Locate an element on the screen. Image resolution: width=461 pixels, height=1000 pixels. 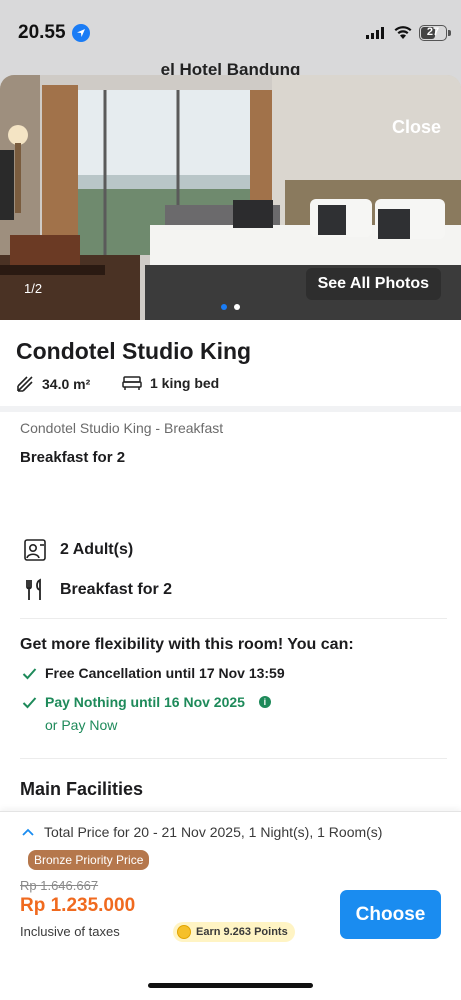
rate-plan-name: Condotel Studio King - Breakfast is located at coordinates (122, 428).